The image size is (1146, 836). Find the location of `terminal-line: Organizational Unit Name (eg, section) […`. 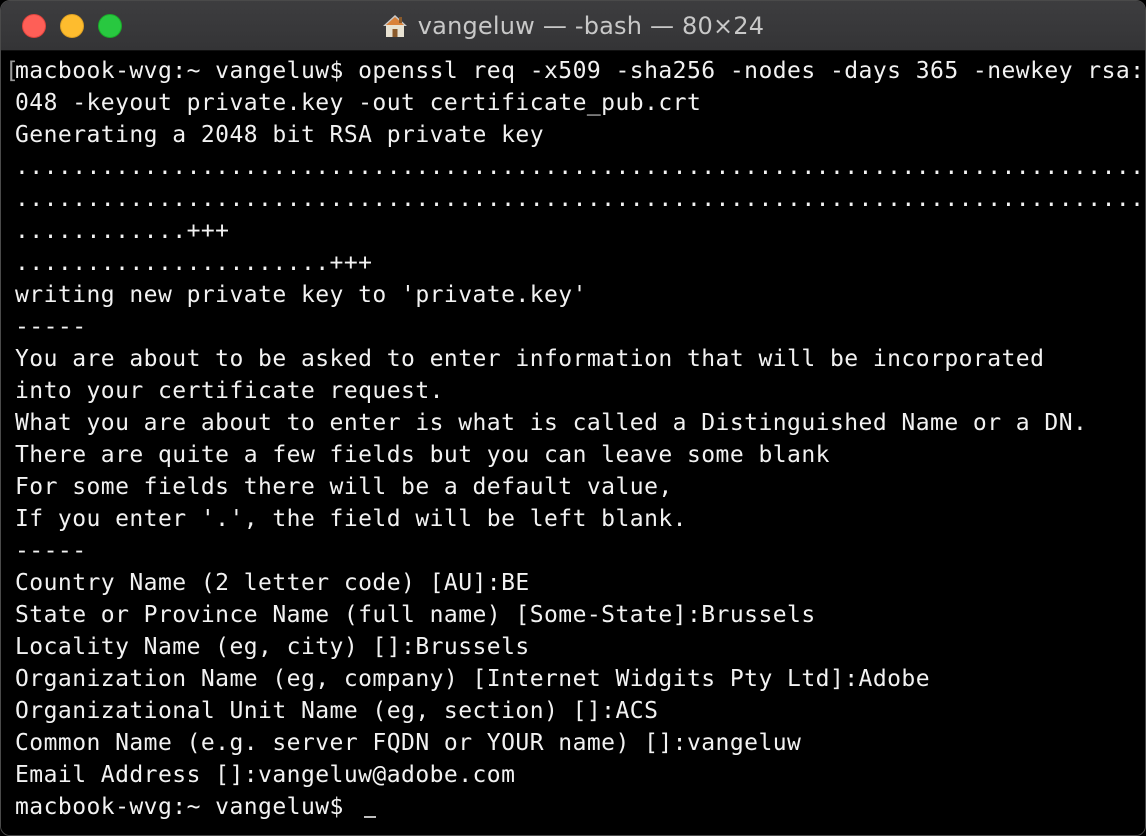

terminal-line: Organizational Unit Name (eg, section) [… is located at coordinates (337, 711).